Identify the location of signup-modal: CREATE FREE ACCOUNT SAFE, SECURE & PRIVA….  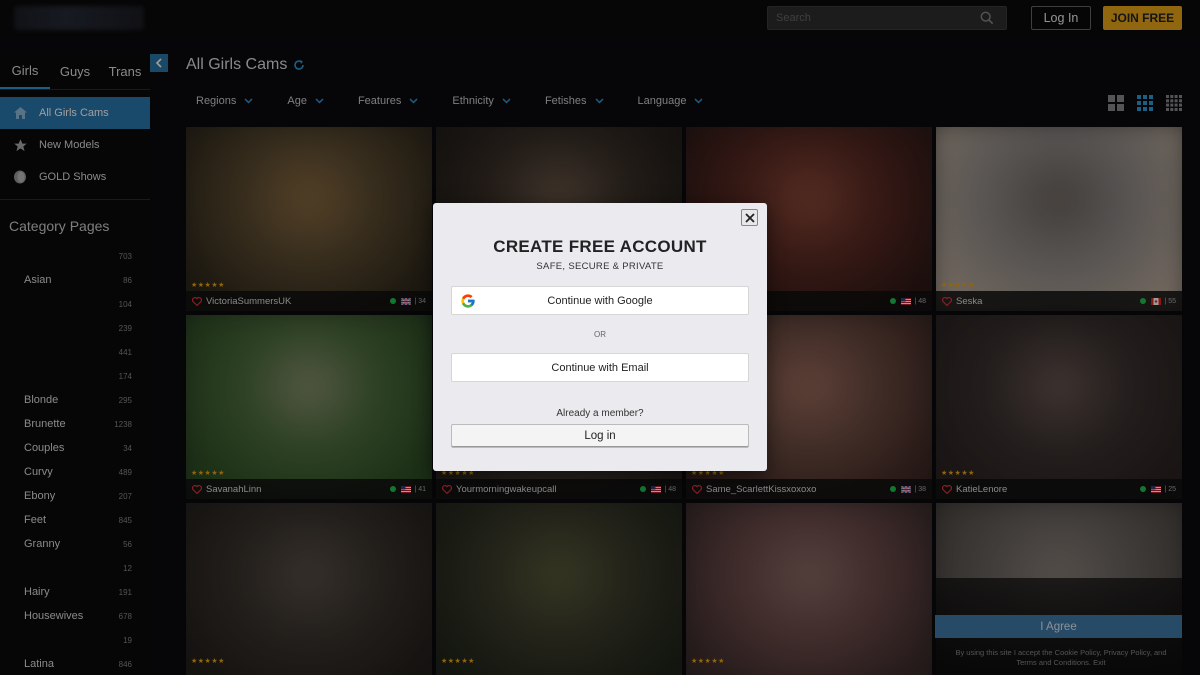
(600, 337).